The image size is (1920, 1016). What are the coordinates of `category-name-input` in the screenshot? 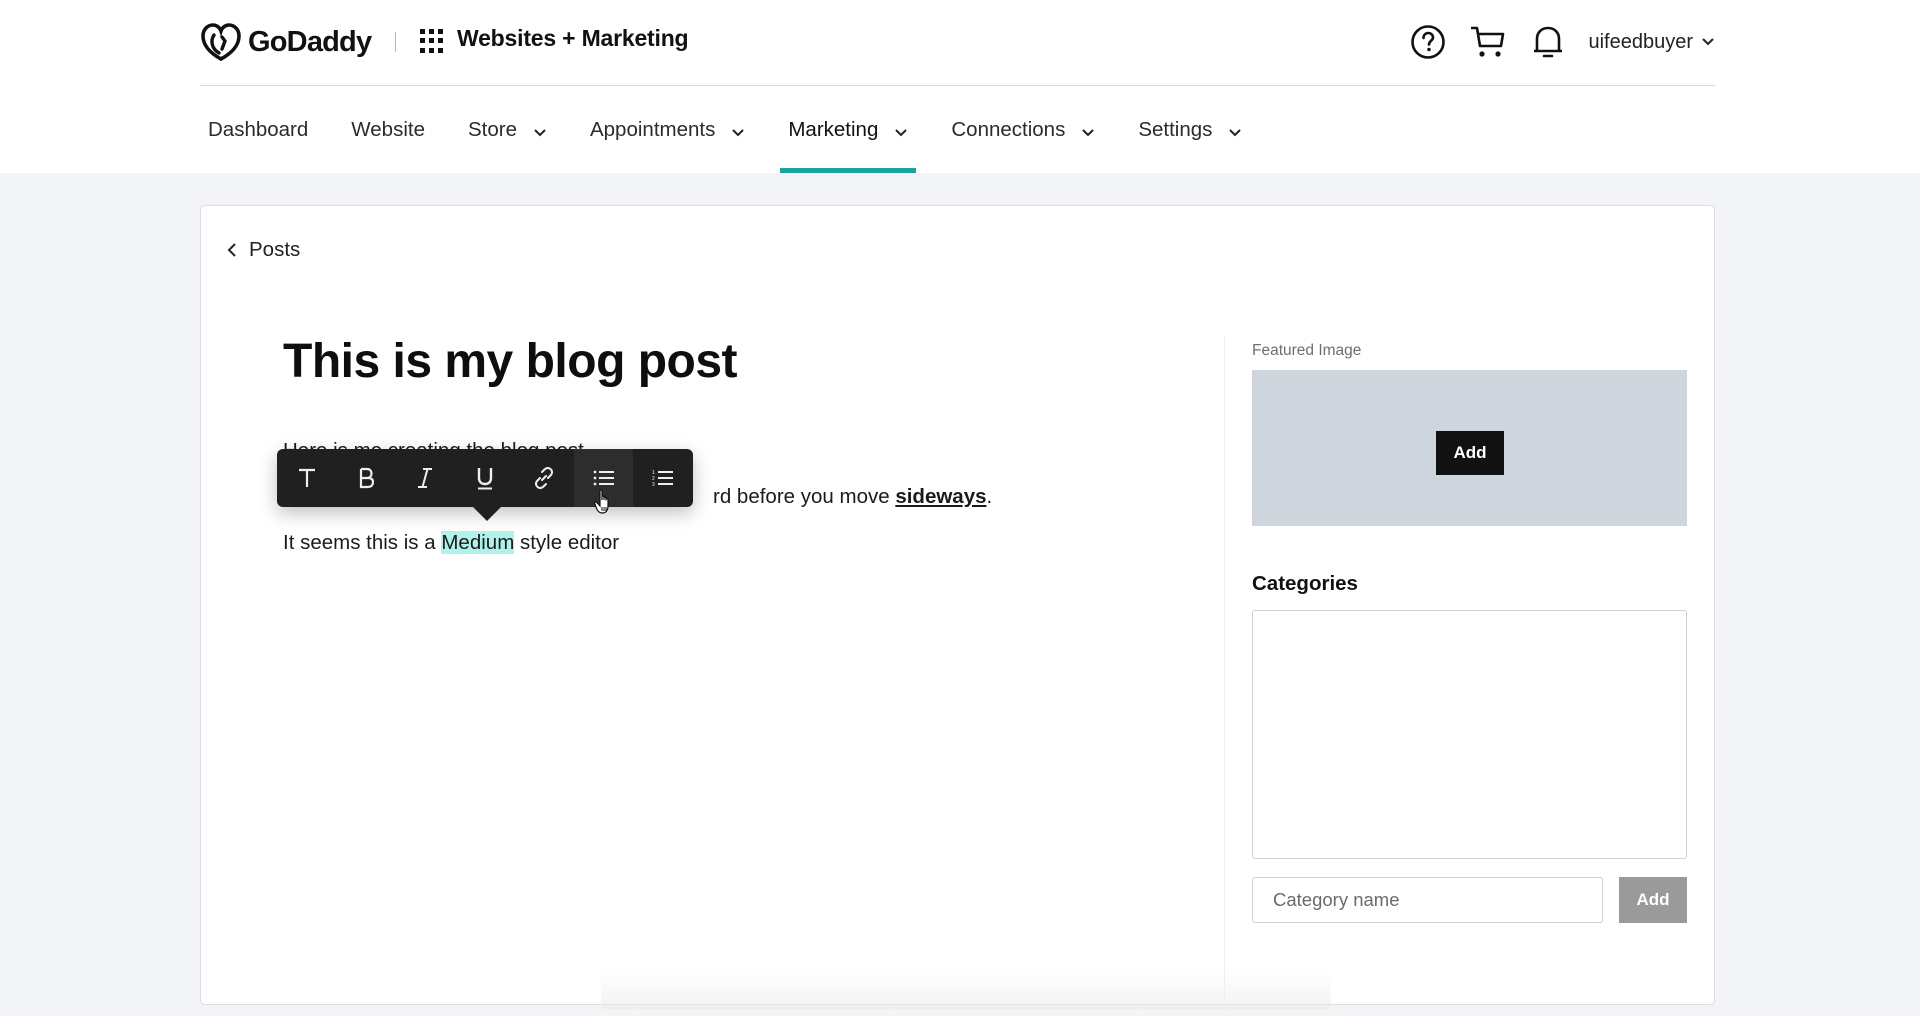 It's located at (1427, 900).